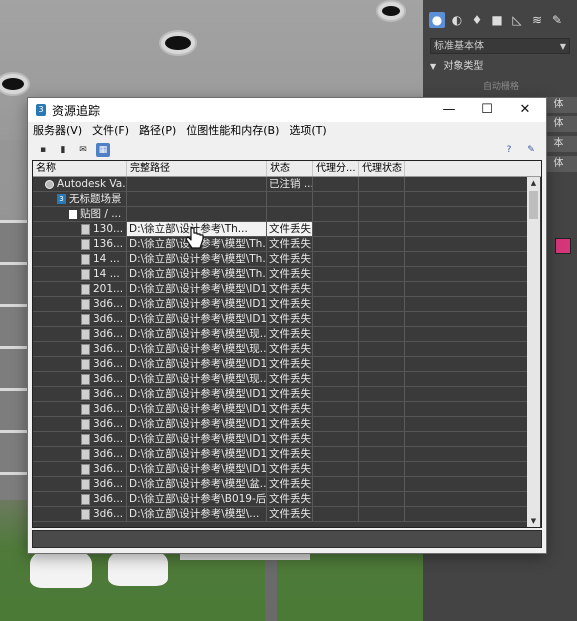  I want to click on toolbar: ▪ ▮ ✉ ▦ ? ✎, so click(287, 150).